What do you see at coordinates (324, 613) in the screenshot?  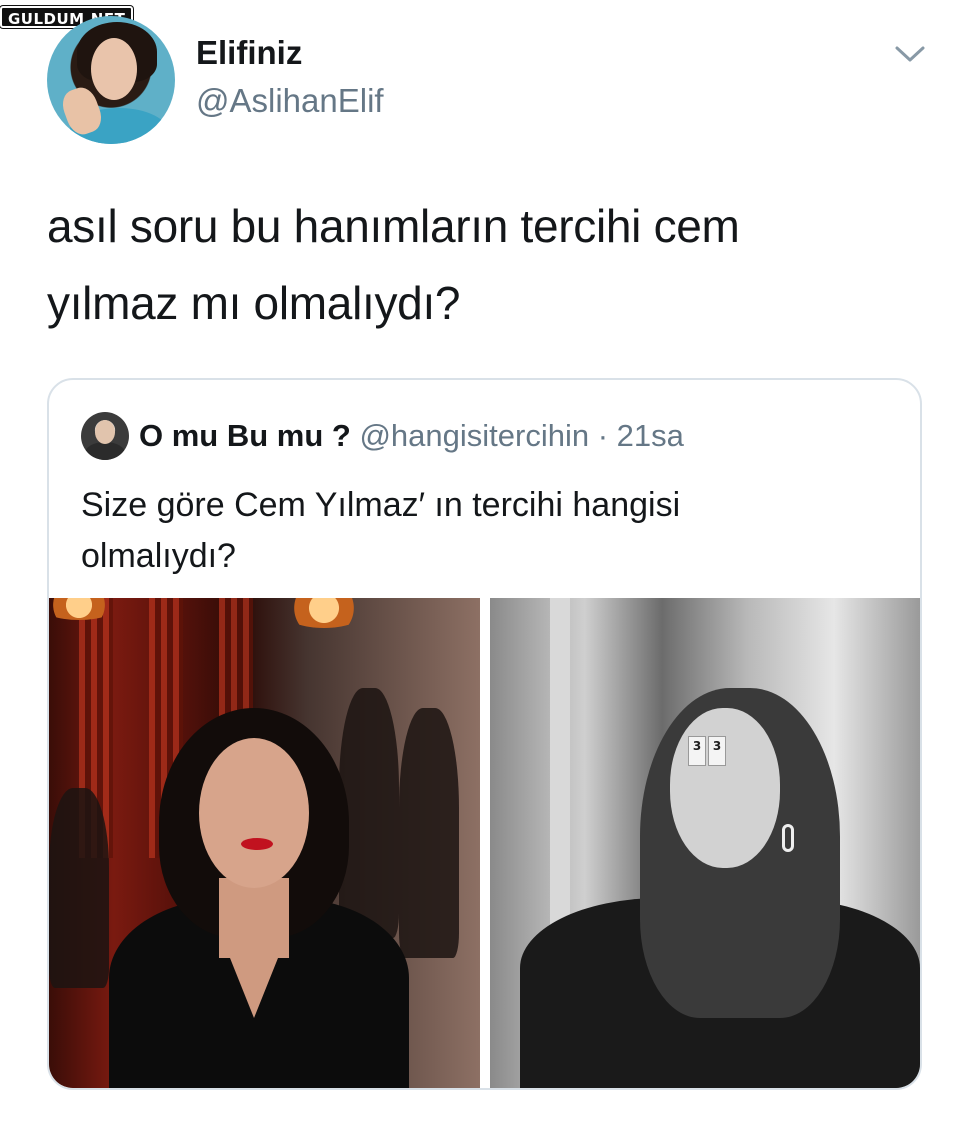 I see `ceiling-lamp` at bounding box center [324, 613].